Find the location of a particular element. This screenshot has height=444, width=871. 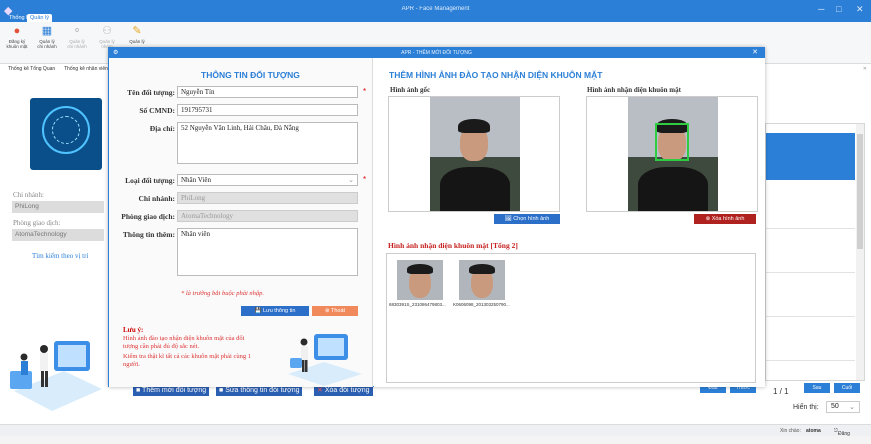

edit-icon: ✎ is located at coordinates (137, 31).